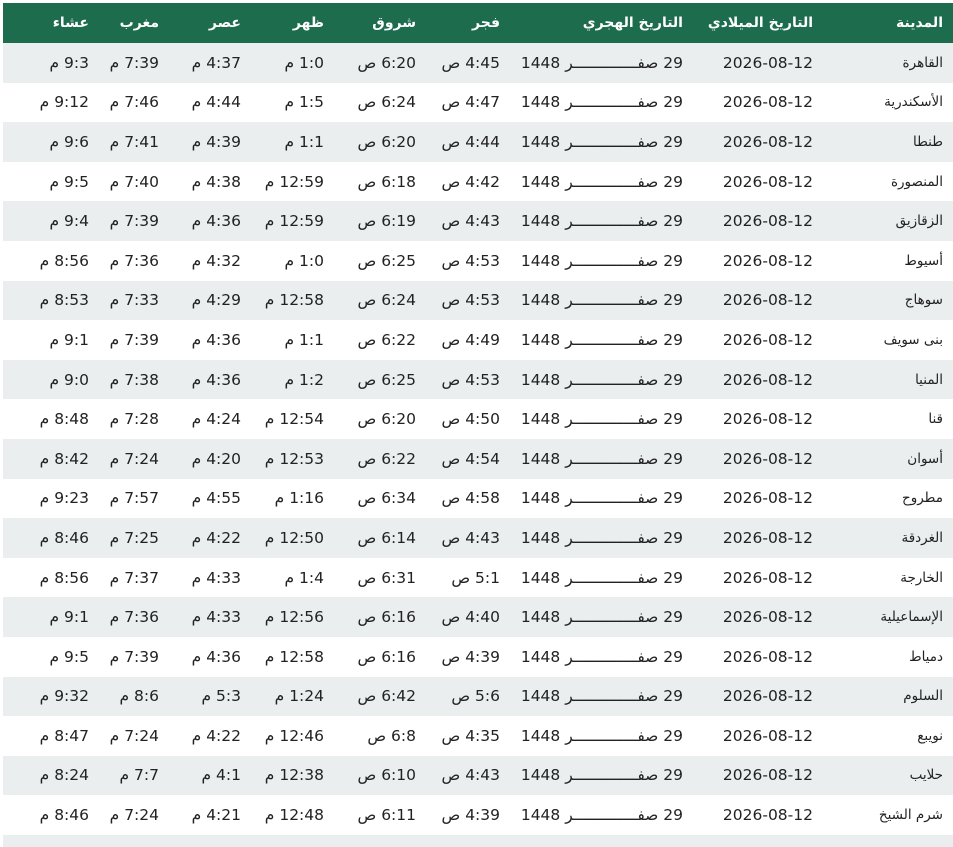 Image resolution: width=953 pixels, height=847 pixels. Describe the element at coordinates (299, 696) in the screenshot. I see `cell-dhuhr: 1:24 م` at that location.